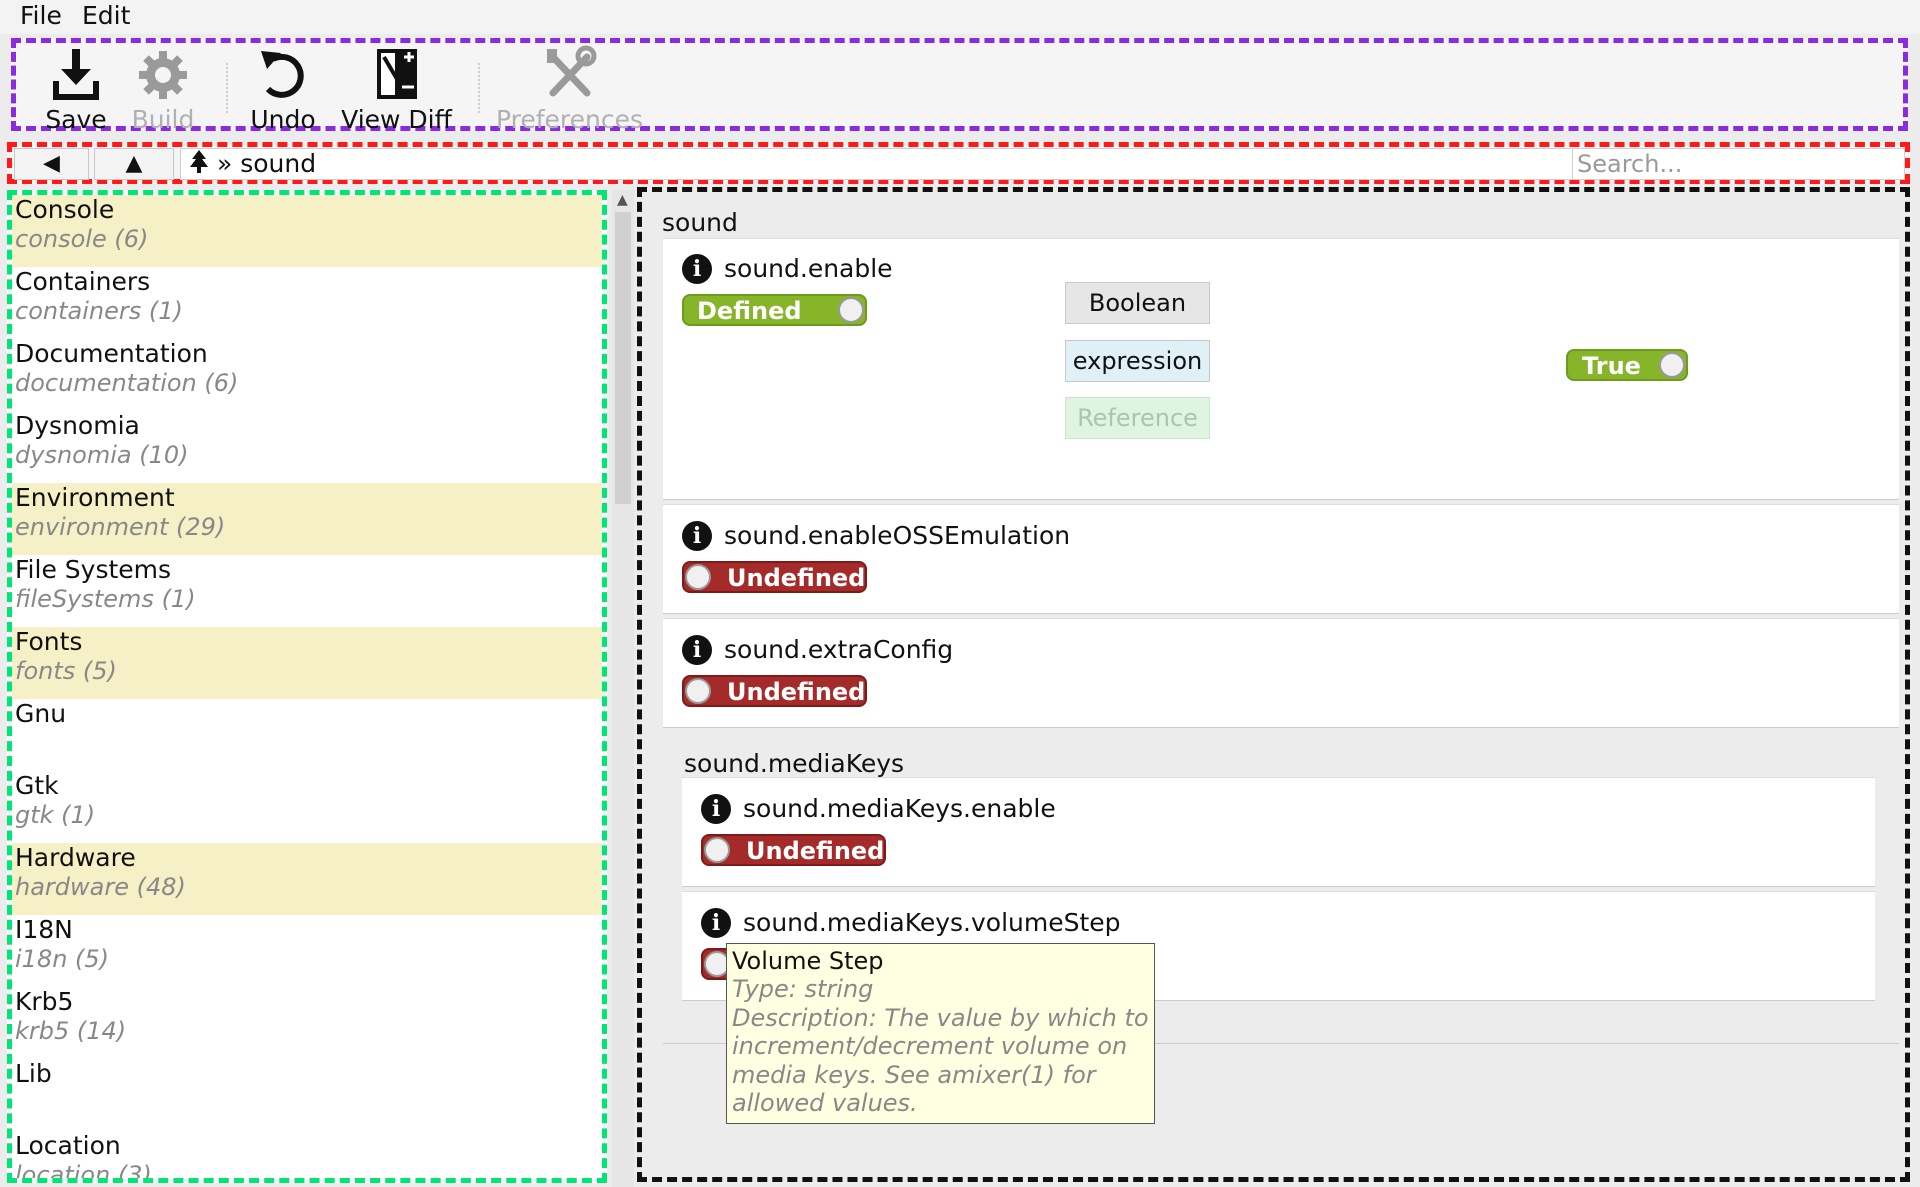  Describe the element at coordinates (163, 75) in the screenshot. I see `gear-icon` at that location.